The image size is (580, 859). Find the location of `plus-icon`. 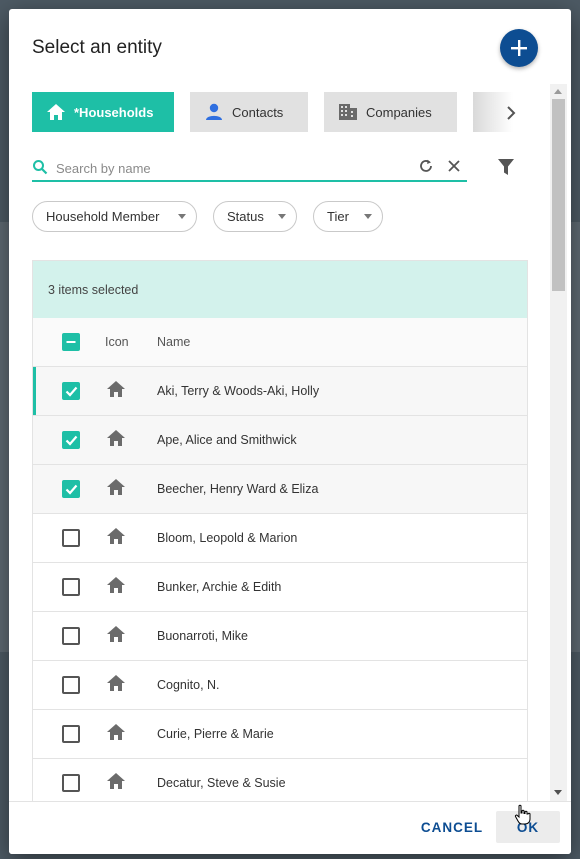

plus-icon is located at coordinates (519, 48).